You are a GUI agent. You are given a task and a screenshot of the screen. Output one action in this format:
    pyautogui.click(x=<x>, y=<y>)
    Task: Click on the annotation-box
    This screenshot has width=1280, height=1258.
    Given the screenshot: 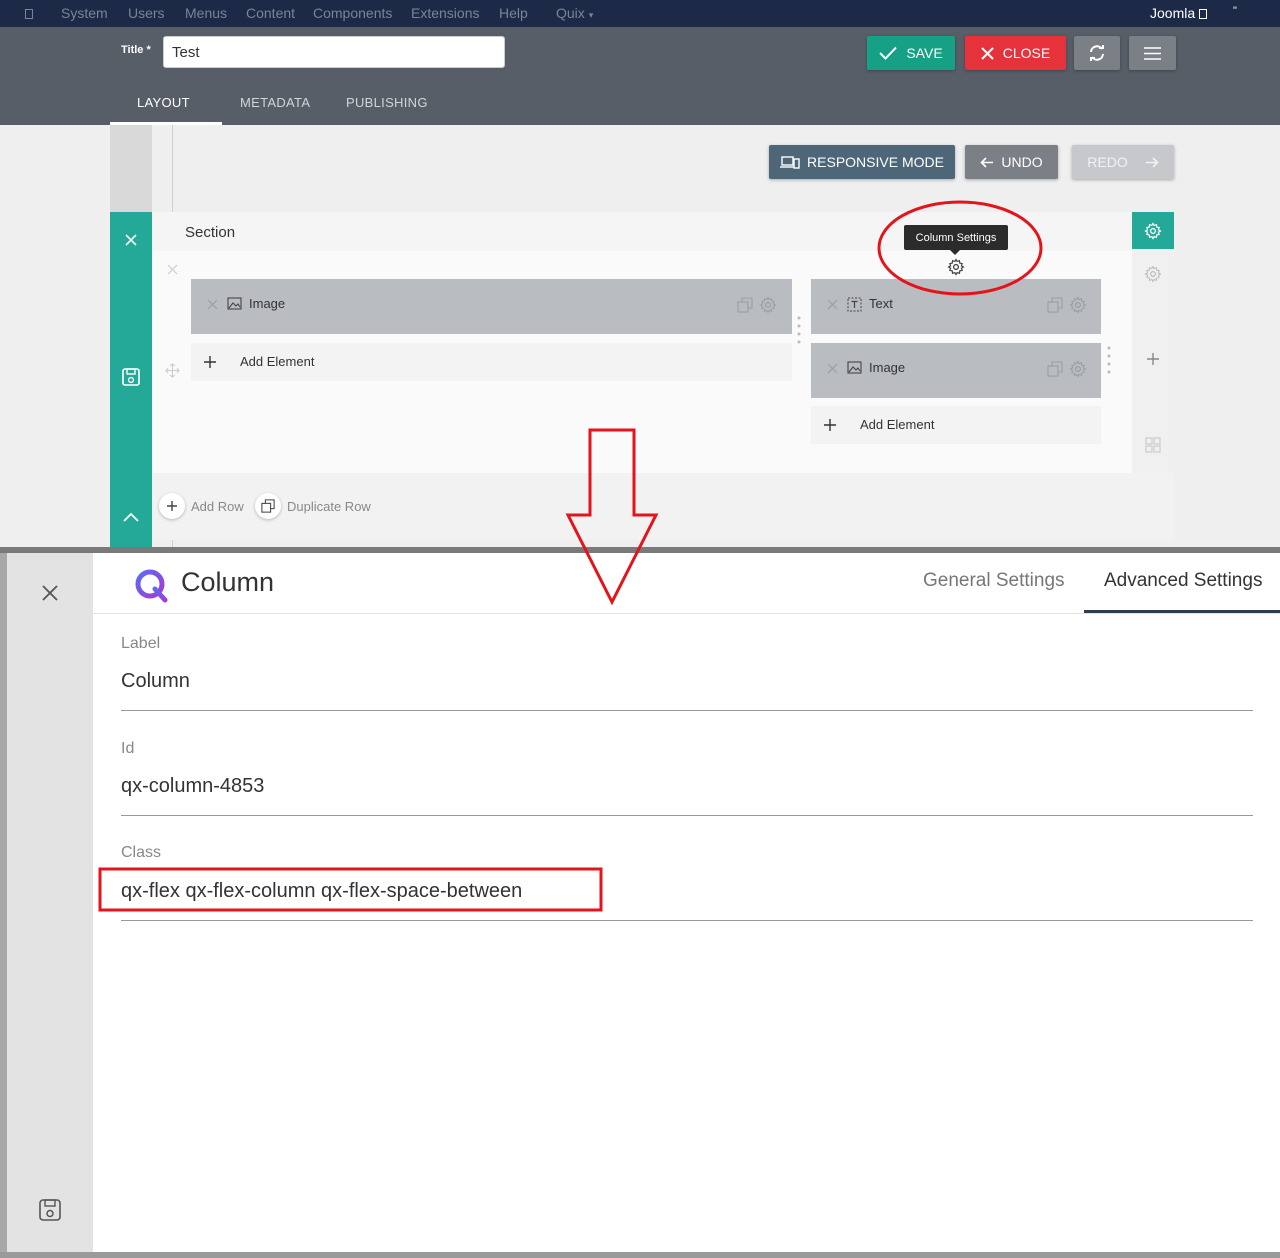 What is the action you would take?
    pyautogui.click(x=350, y=889)
    